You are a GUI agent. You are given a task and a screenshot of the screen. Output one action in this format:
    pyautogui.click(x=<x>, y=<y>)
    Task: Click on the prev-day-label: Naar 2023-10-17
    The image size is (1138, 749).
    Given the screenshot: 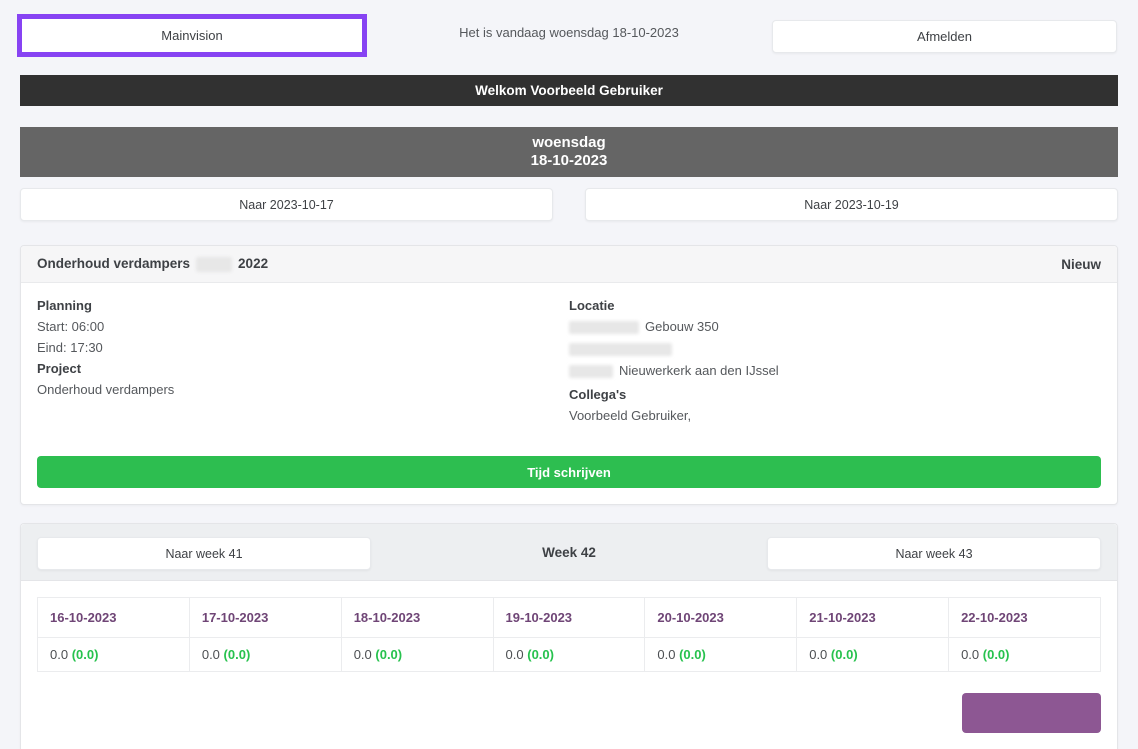 What is the action you would take?
    pyautogui.click(x=286, y=204)
    